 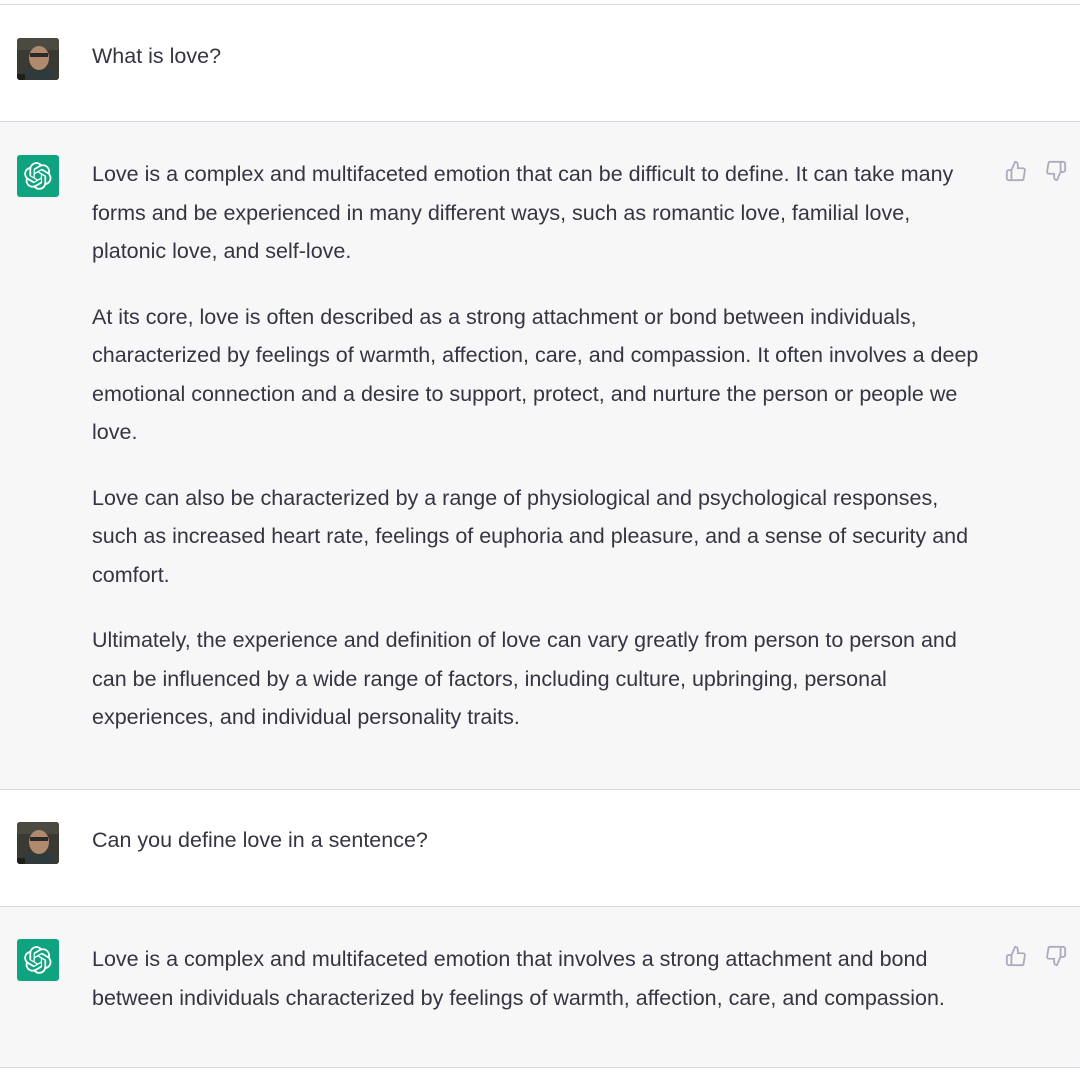 I want to click on message-paragraph: What is love?, so click(x=157, y=56).